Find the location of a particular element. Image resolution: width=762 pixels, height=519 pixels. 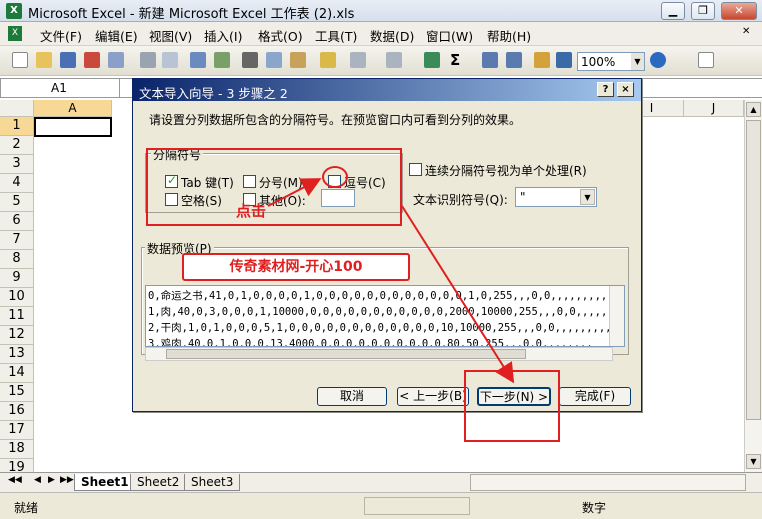

annotation-arrows is located at coordinates (391, 281).